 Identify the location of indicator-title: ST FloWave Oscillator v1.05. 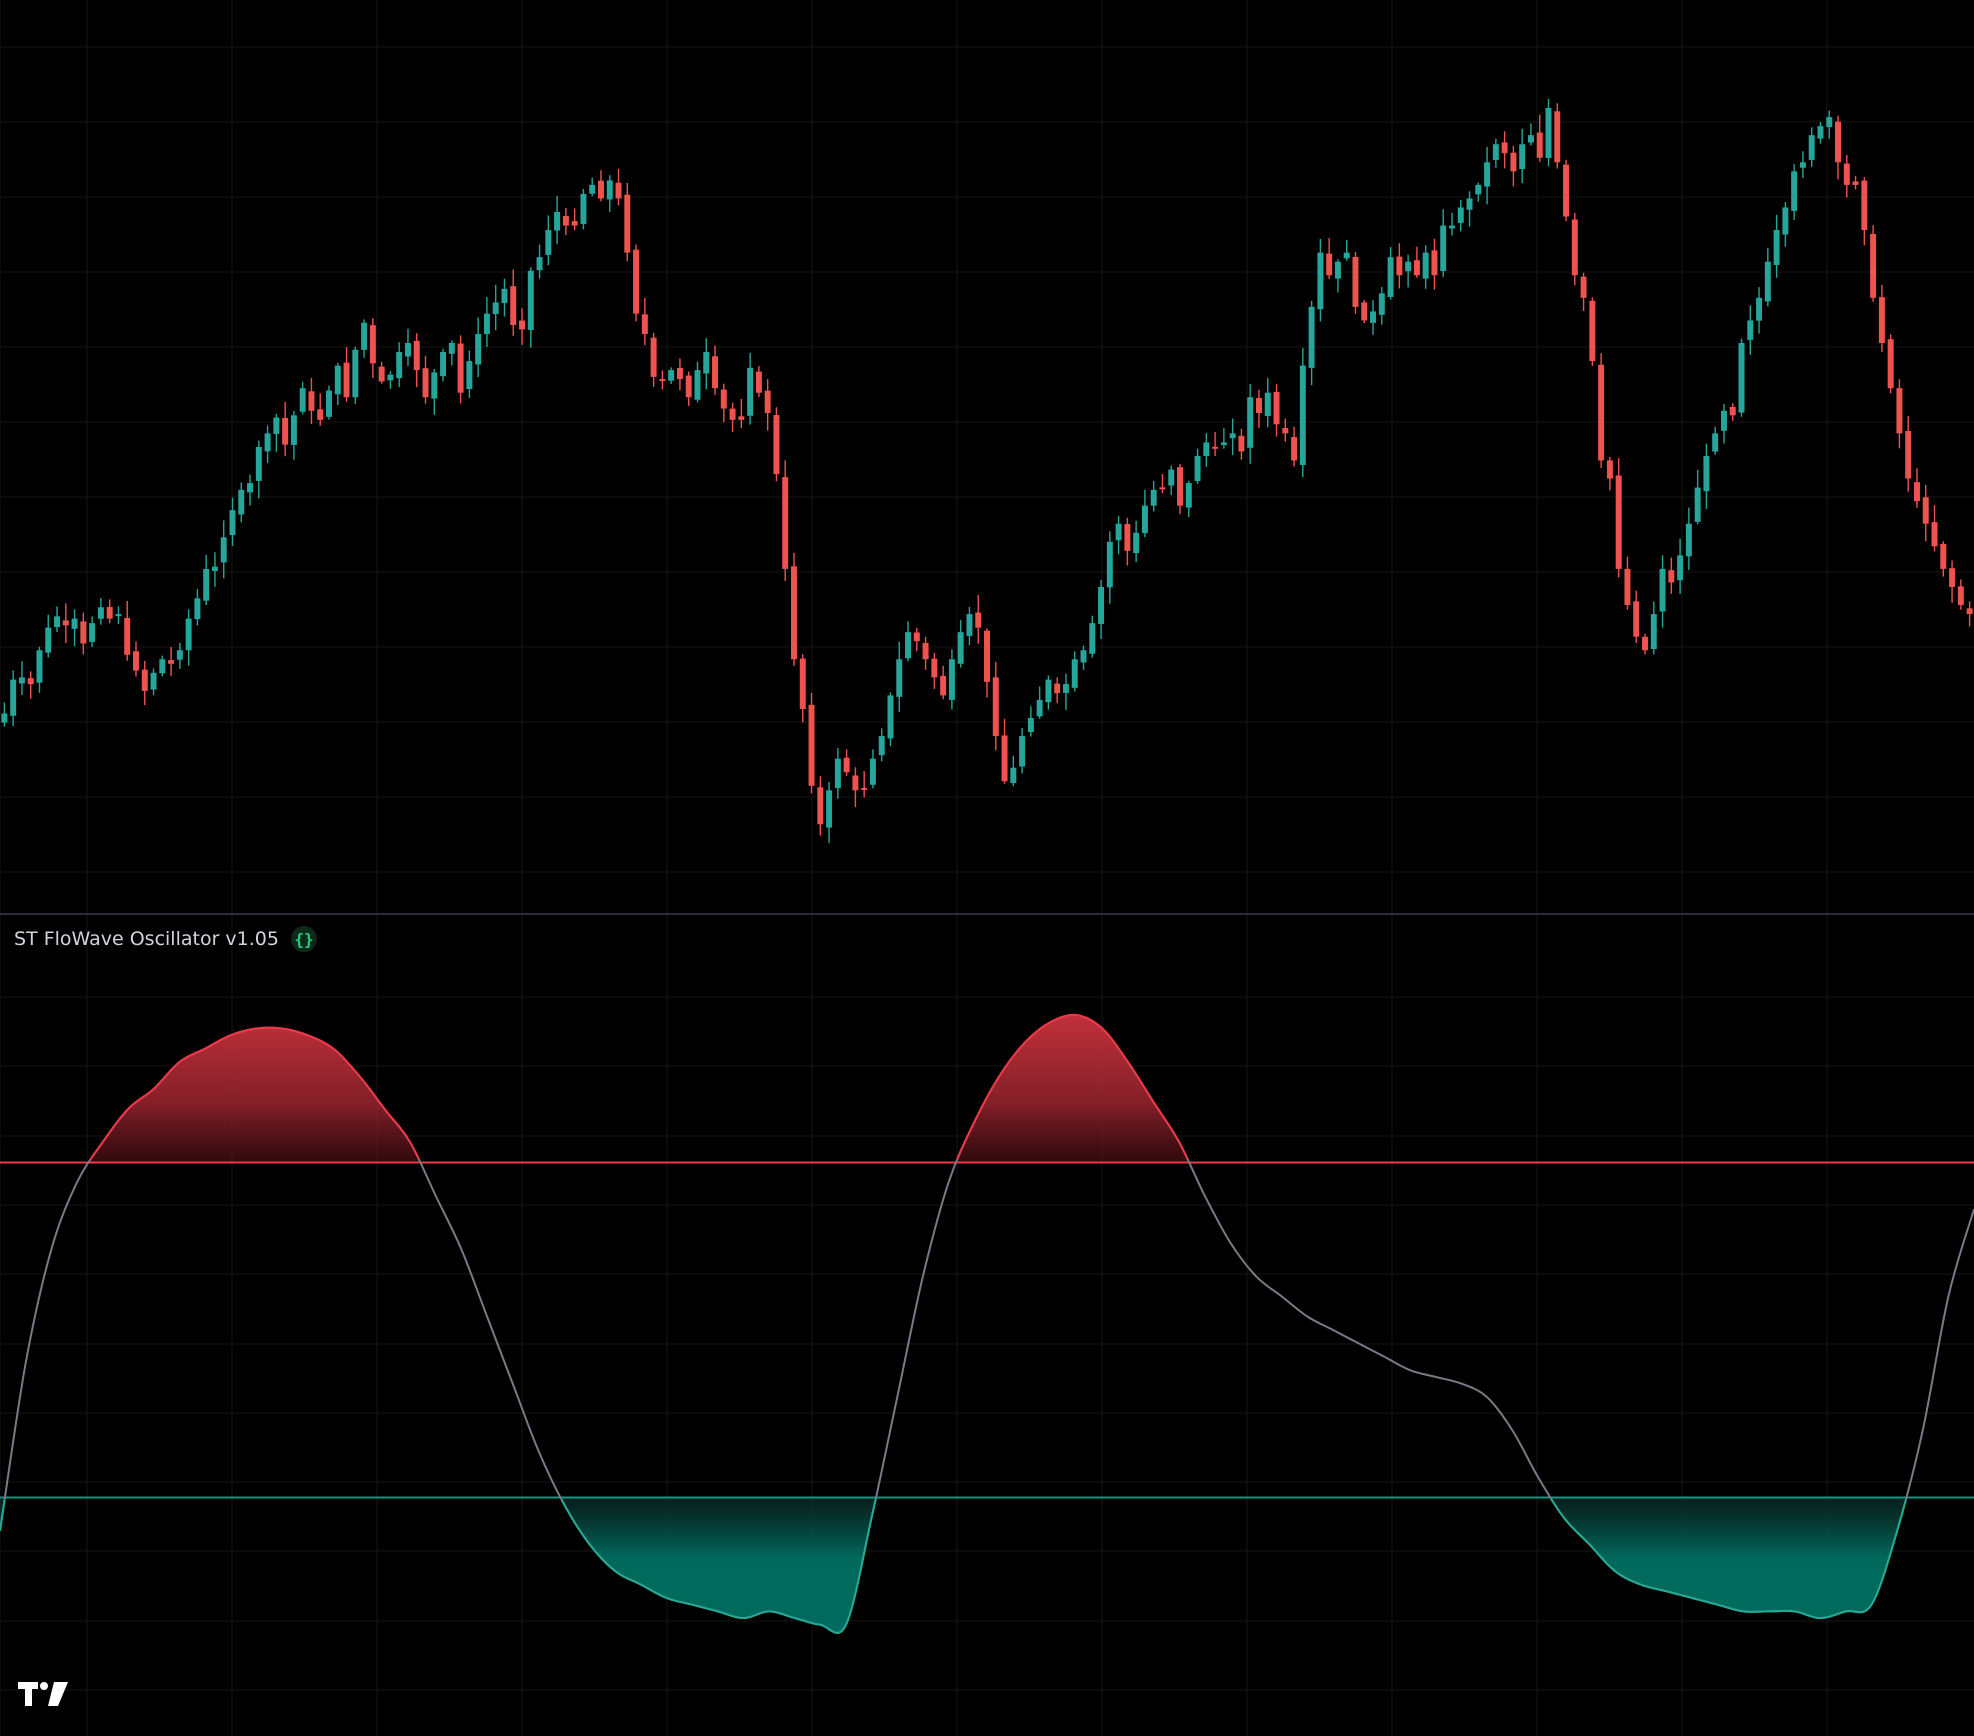
(146, 939).